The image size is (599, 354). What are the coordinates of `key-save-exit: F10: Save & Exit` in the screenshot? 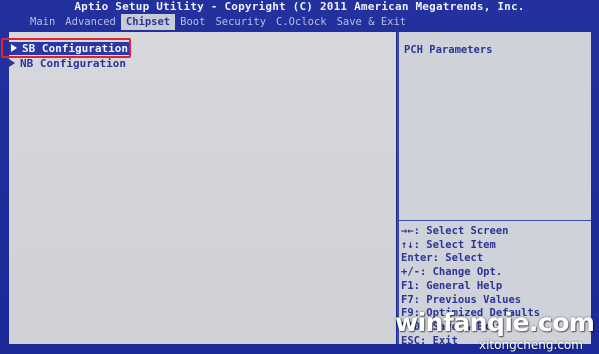 It's located at (452, 326).